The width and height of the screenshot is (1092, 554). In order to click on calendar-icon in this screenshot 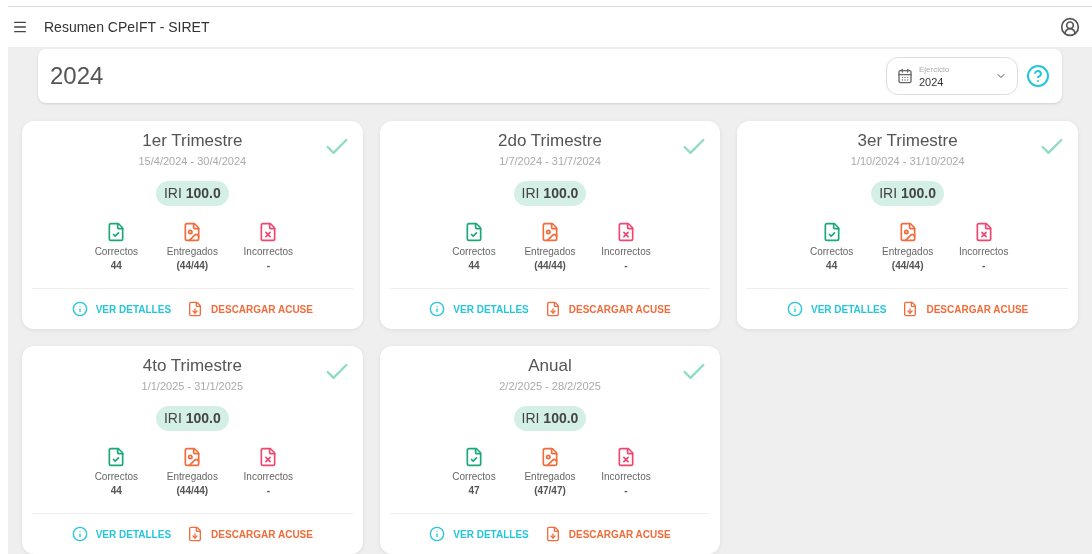, I will do `click(905, 76)`.